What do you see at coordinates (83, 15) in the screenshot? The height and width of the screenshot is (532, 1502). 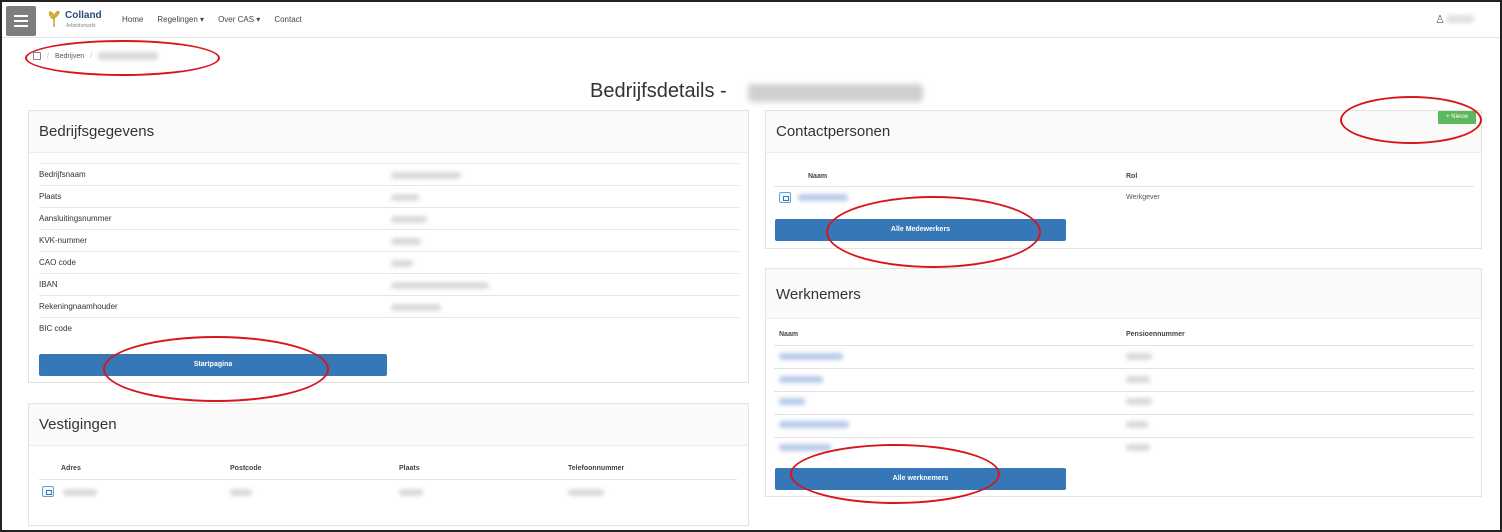 I see `brand-name: Colland` at bounding box center [83, 15].